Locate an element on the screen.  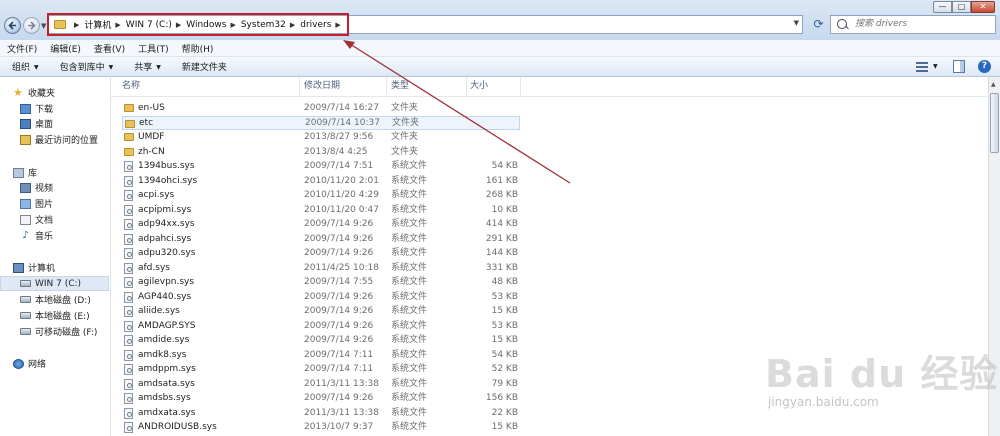
view-options-dropdown-icon: ▼ is located at coordinates (935, 66).